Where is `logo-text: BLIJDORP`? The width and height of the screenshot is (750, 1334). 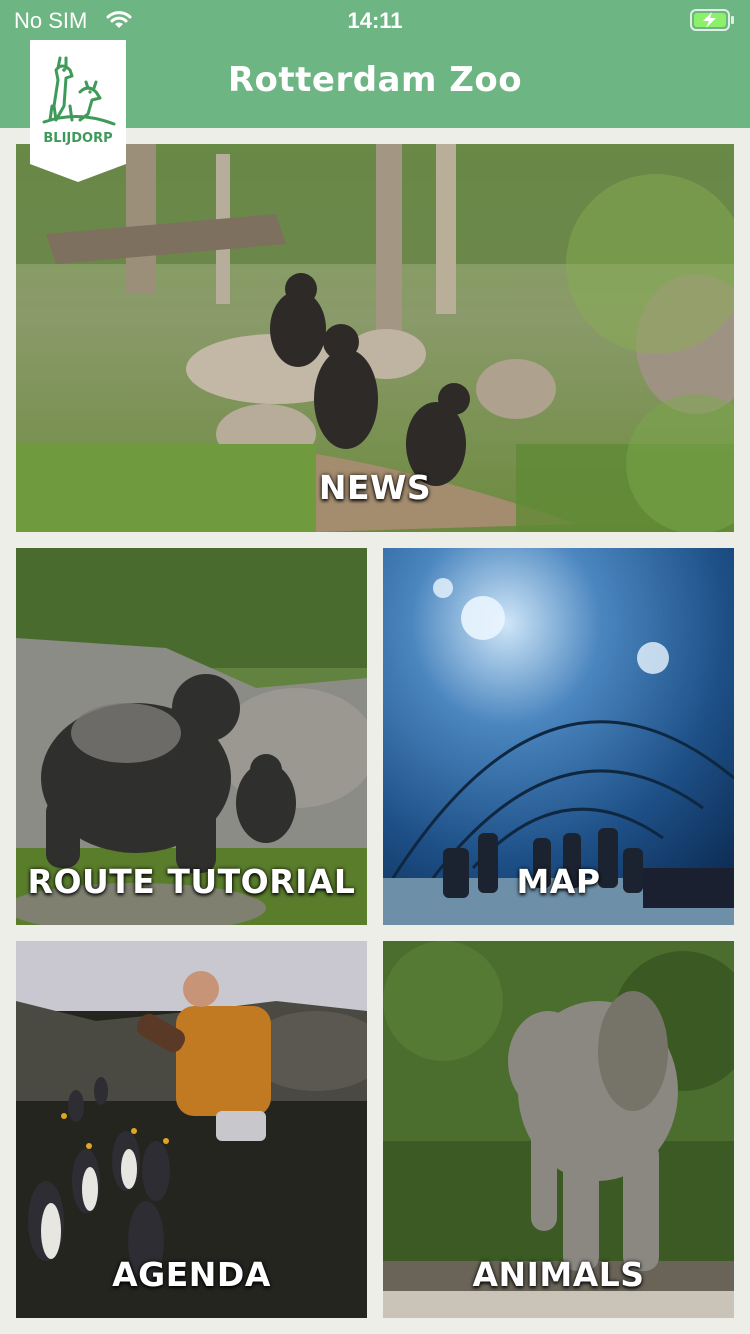 logo-text: BLIJDORP is located at coordinates (77, 138).